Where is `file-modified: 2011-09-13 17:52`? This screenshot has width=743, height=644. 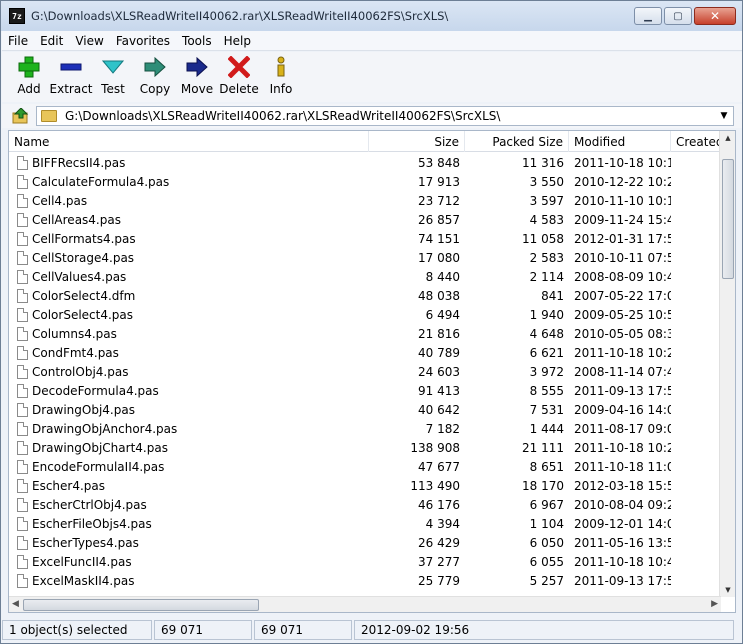 file-modified: 2011-09-13 17:52 is located at coordinates (622, 580).